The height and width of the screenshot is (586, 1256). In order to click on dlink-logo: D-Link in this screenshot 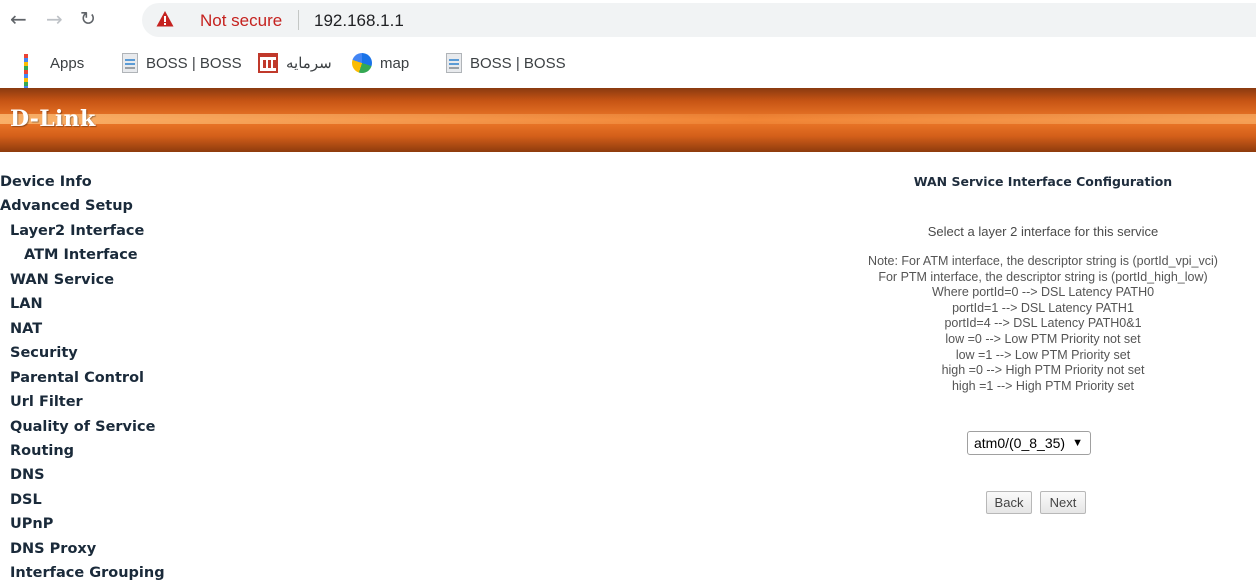, I will do `click(53, 119)`.